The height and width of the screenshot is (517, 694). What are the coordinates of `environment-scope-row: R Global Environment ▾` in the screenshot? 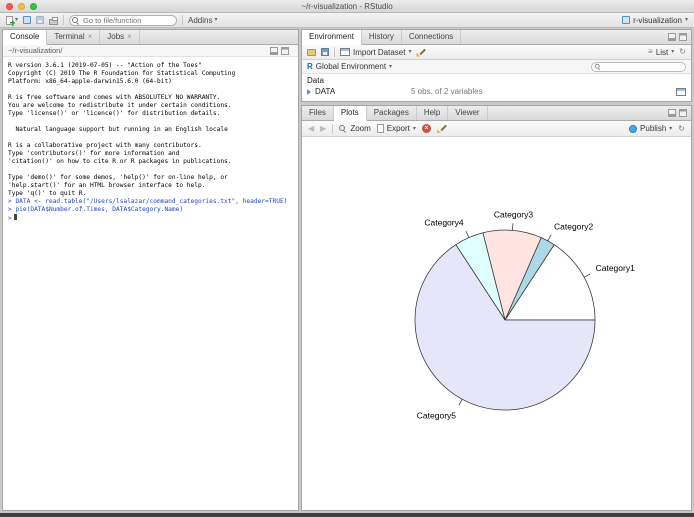 It's located at (496, 67).